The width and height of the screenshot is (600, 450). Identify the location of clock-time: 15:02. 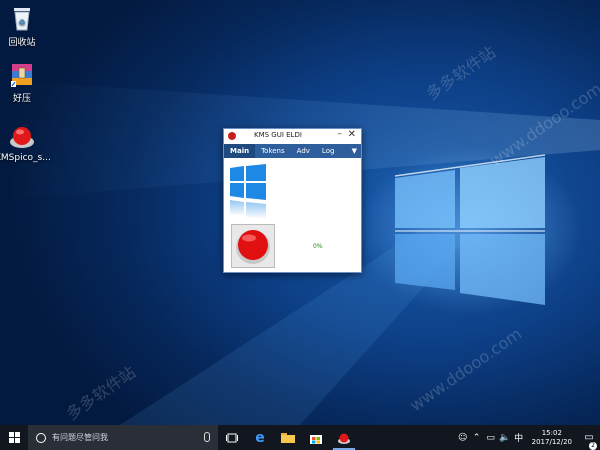
(551, 432).